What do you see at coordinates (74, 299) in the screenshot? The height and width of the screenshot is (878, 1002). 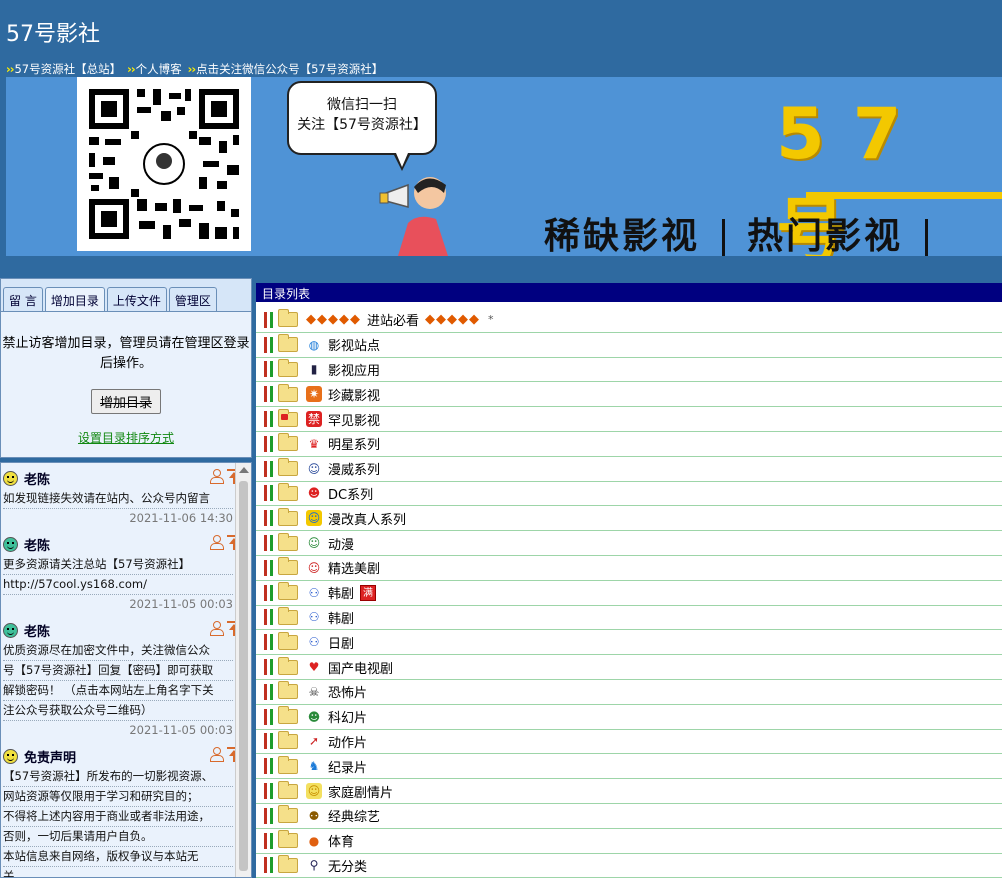 I see `tab-add-directory: 增加目录` at bounding box center [74, 299].